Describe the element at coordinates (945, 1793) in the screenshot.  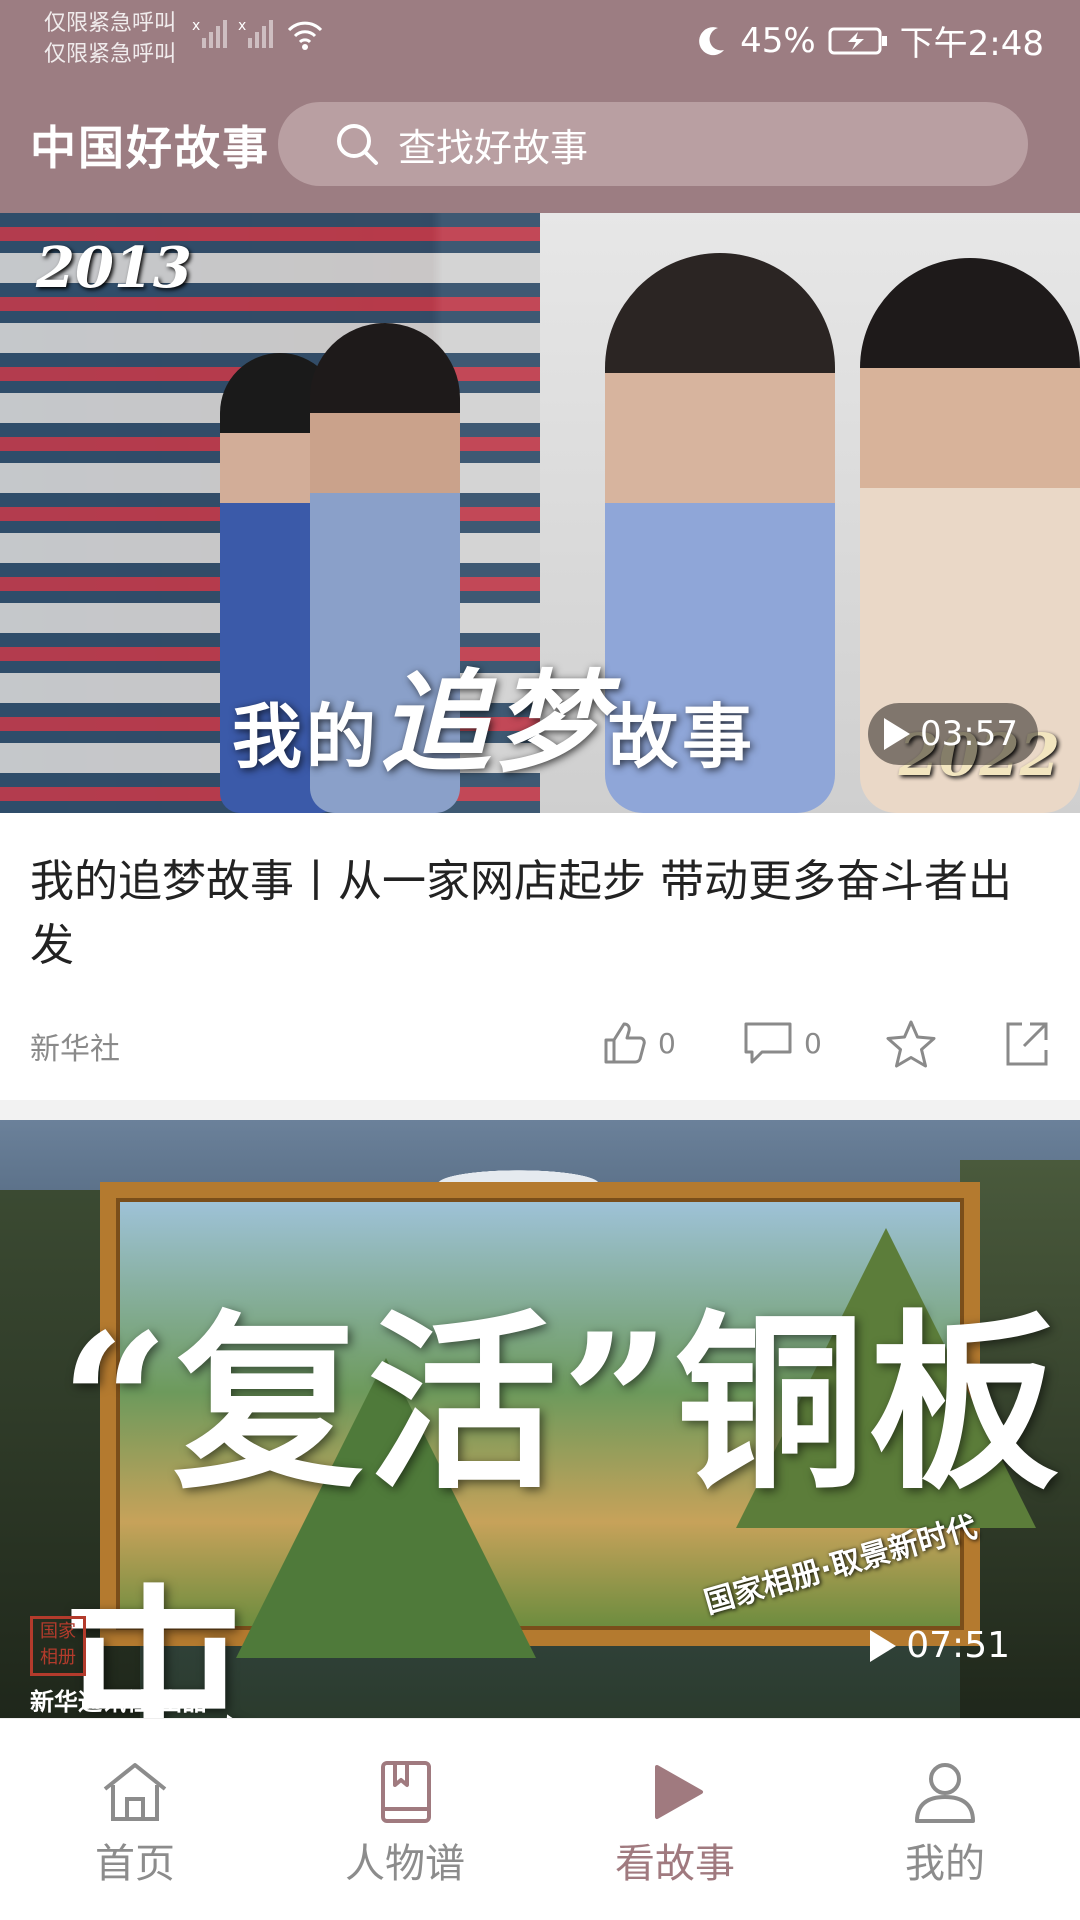
I see `user-icon` at that location.